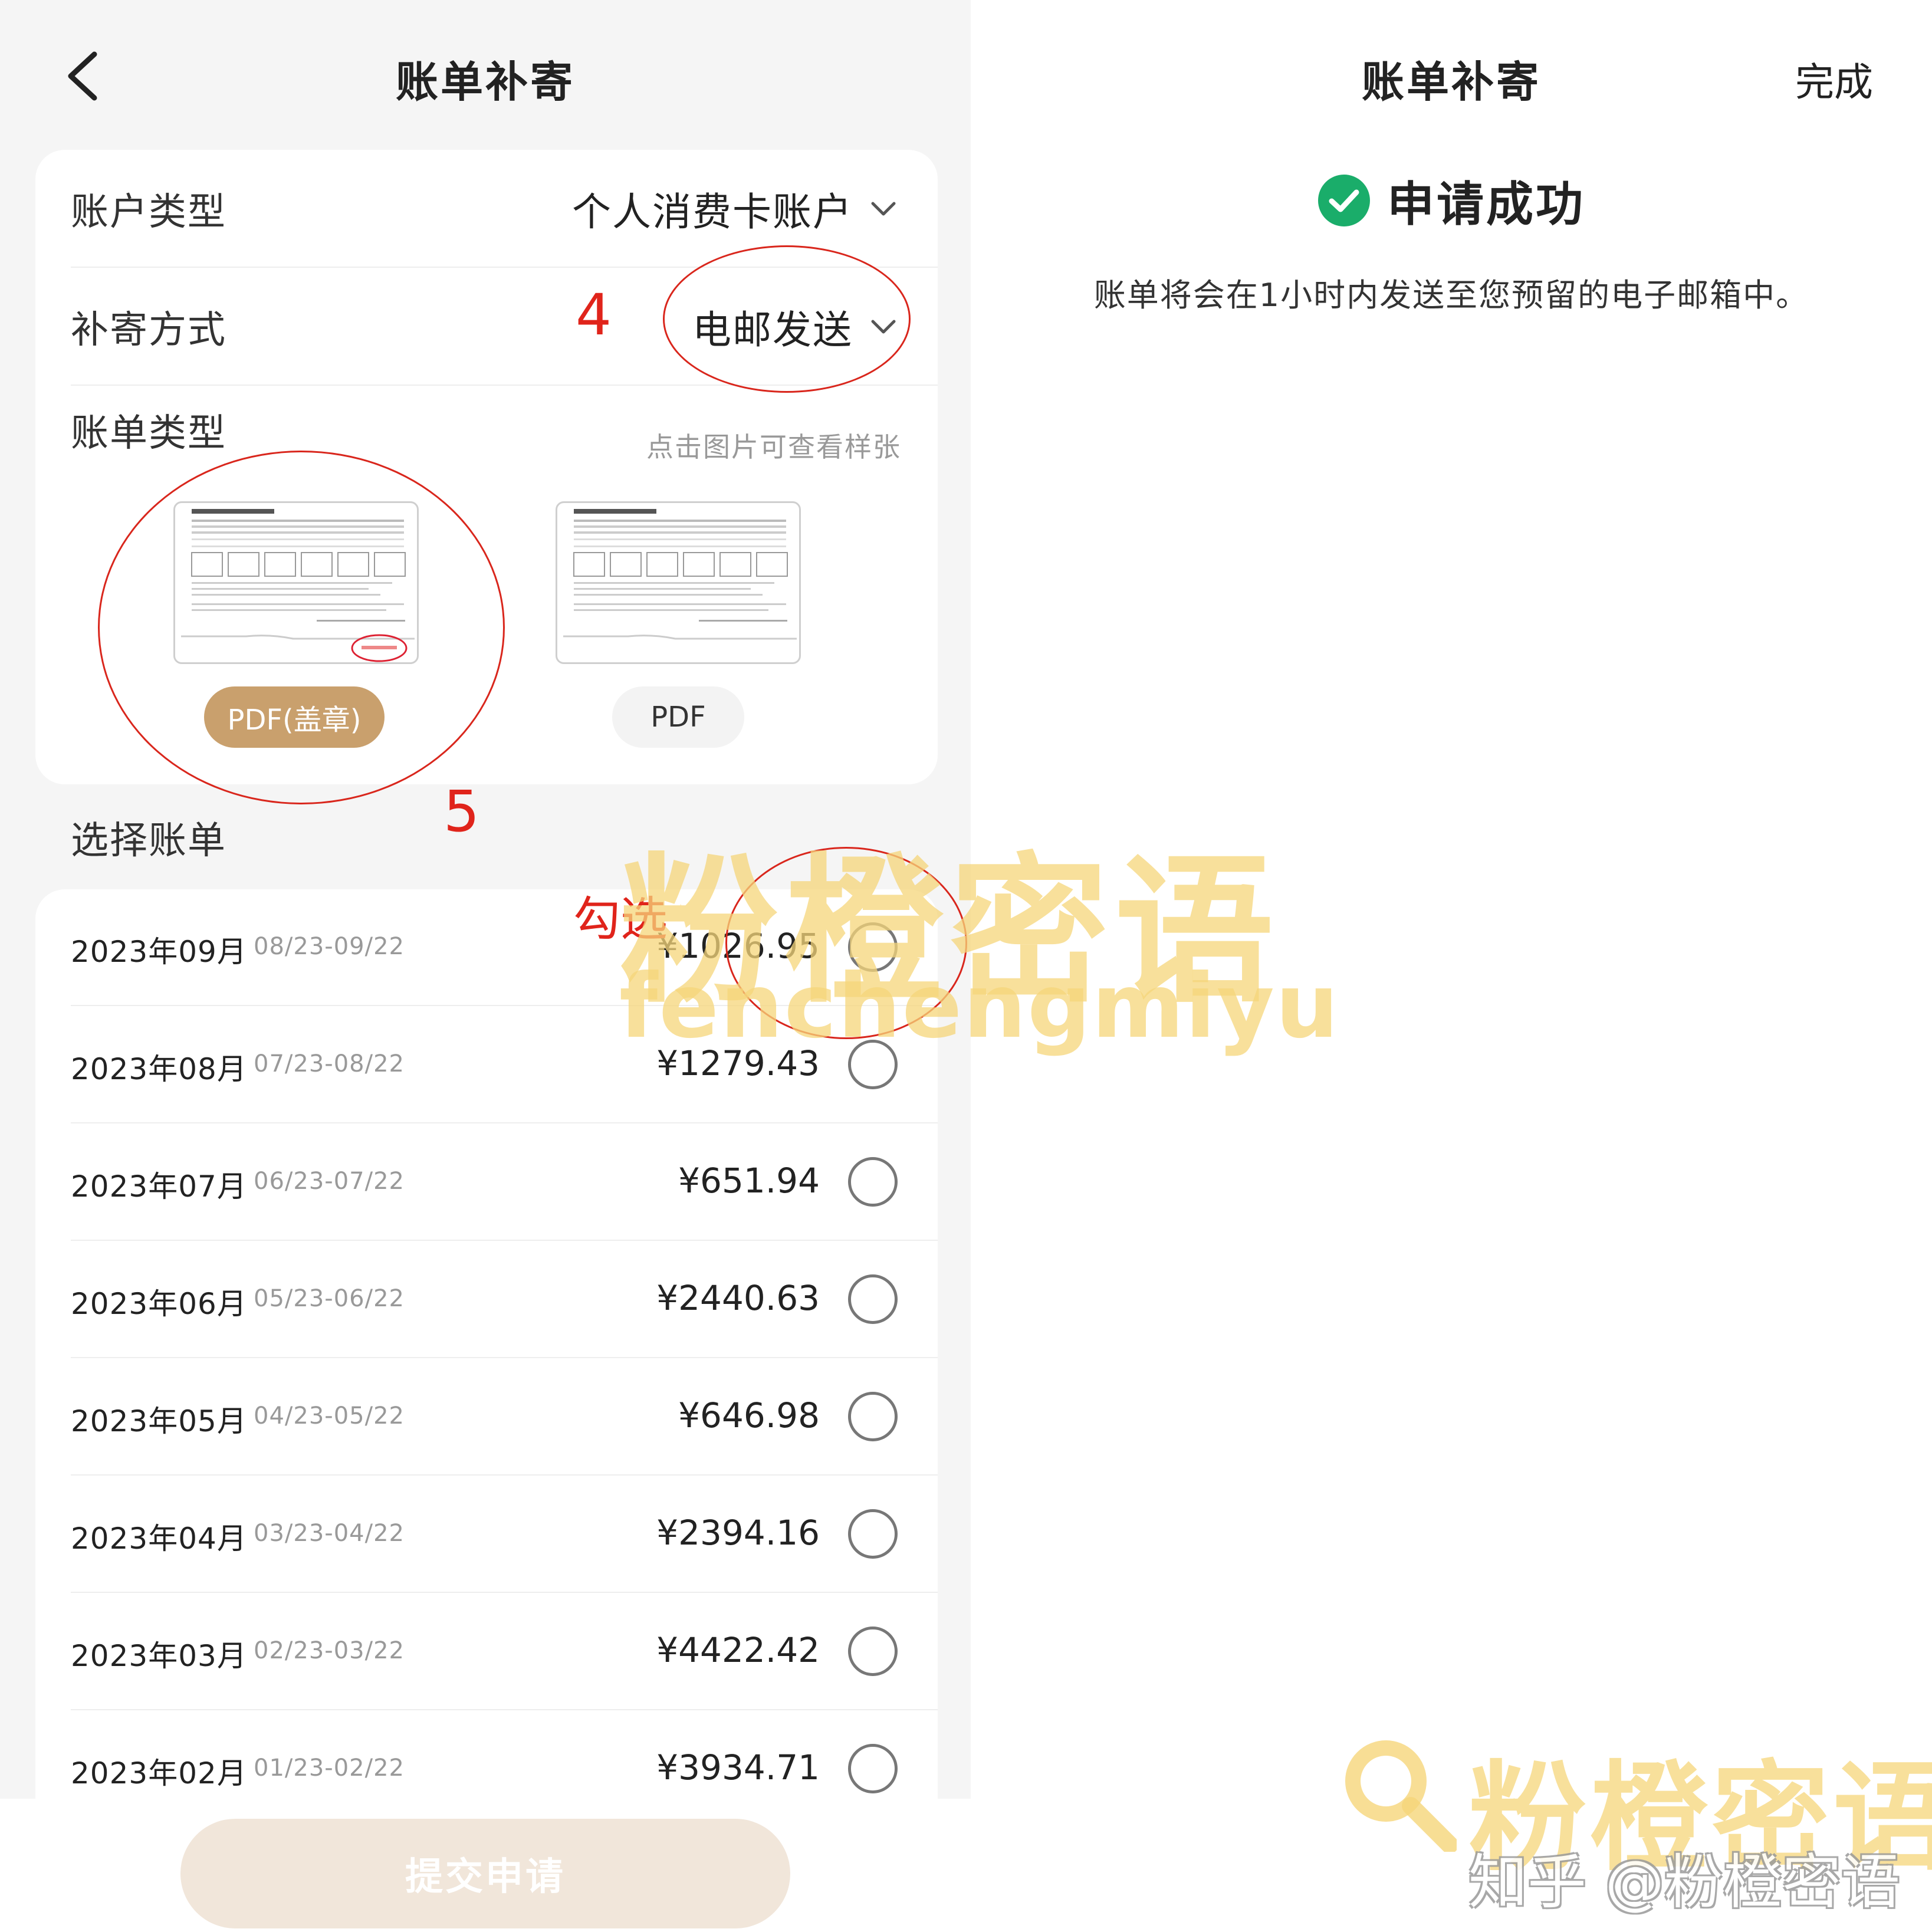 This screenshot has height=1932, width=1932. What do you see at coordinates (594, 315) in the screenshot?
I see `annotation-step-4: 4` at bounding box center [594, 315].